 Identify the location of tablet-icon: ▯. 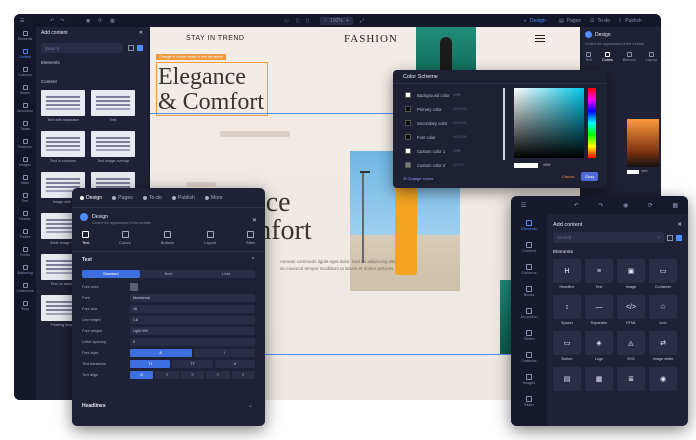
(297, 21).